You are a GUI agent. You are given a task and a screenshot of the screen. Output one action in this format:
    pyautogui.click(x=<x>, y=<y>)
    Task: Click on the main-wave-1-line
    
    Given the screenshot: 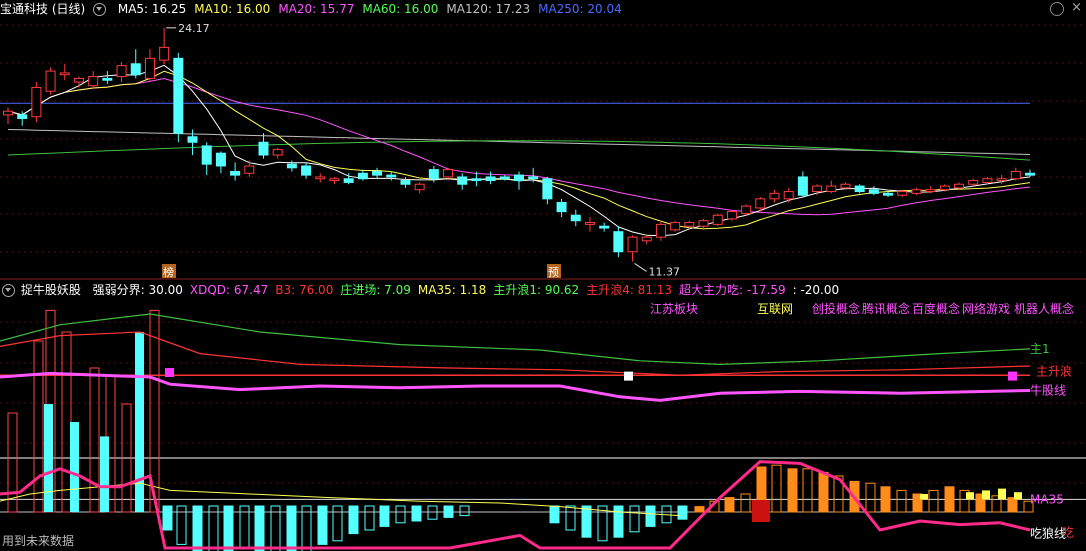 What is the action you would take?
    pyautogui.click(x=515, y=339)
    